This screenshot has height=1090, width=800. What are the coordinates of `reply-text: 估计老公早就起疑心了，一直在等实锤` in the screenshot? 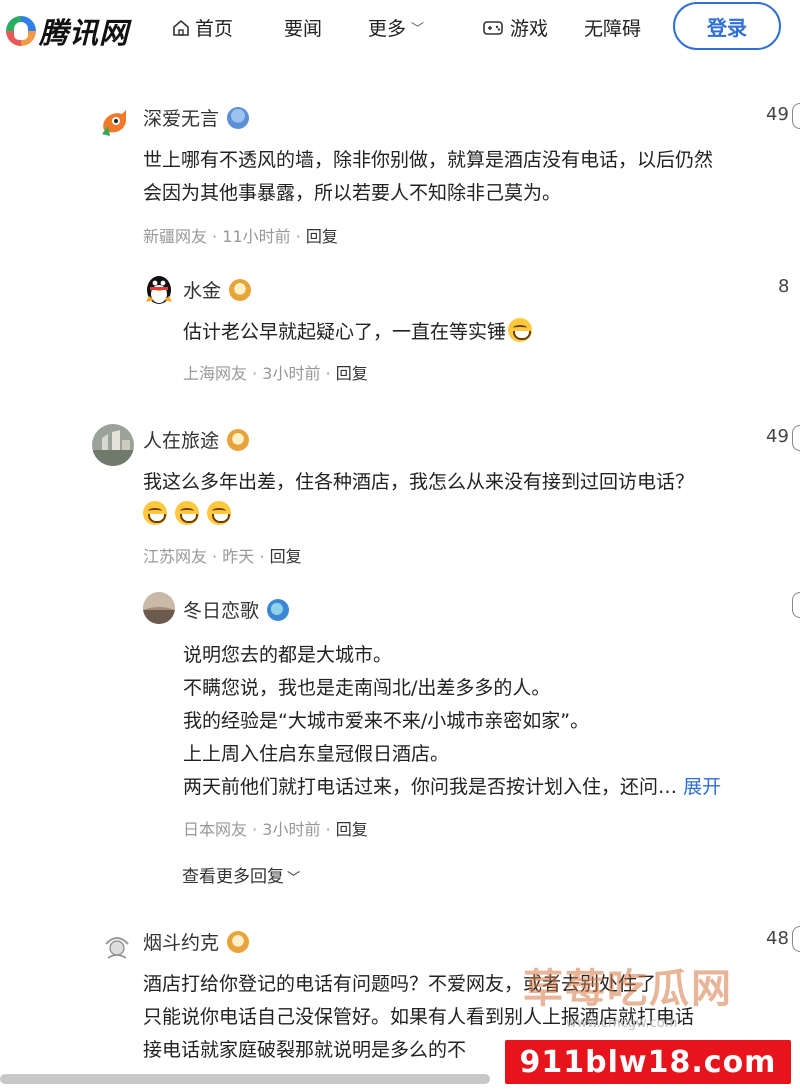 It's located at (361, 332).